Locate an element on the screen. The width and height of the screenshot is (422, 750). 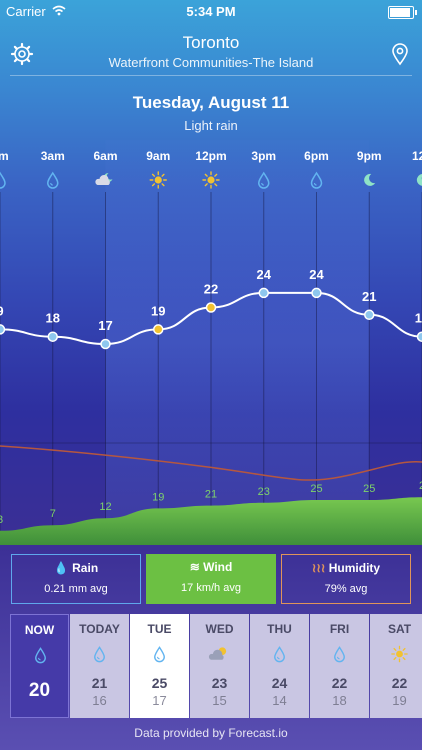
day-name: NOW is located at coordinates (39, 630).